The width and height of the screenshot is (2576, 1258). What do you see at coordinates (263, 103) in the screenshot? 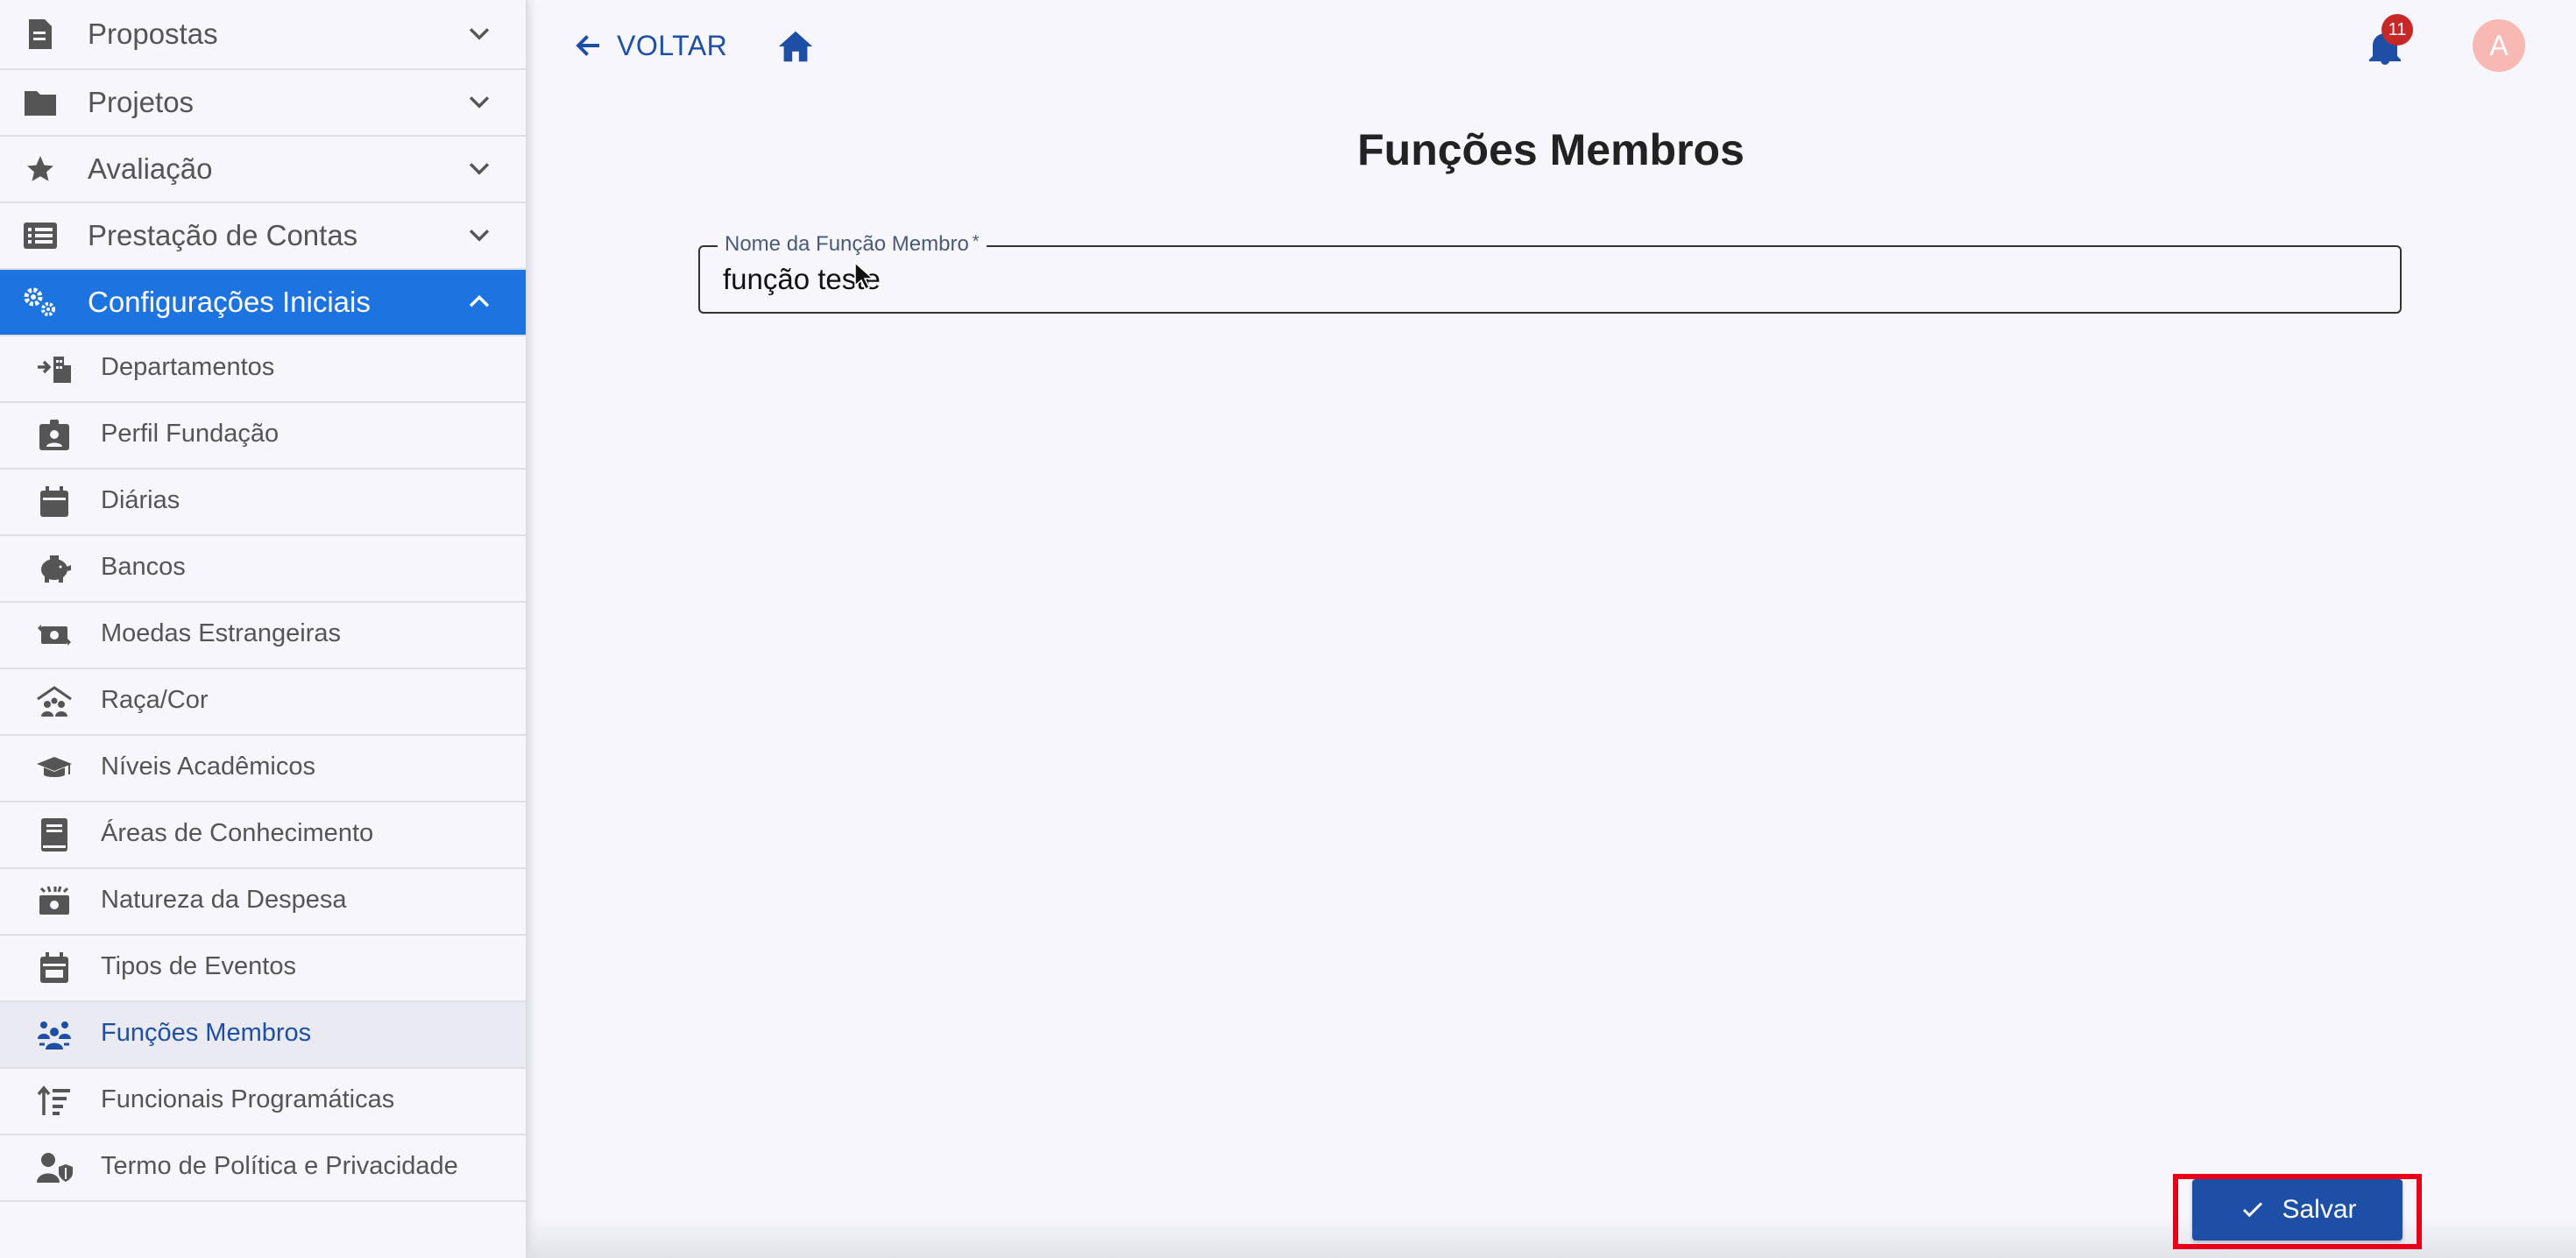
I see `nav-item-projetos: Projetos` at bounding box center [263, 103].